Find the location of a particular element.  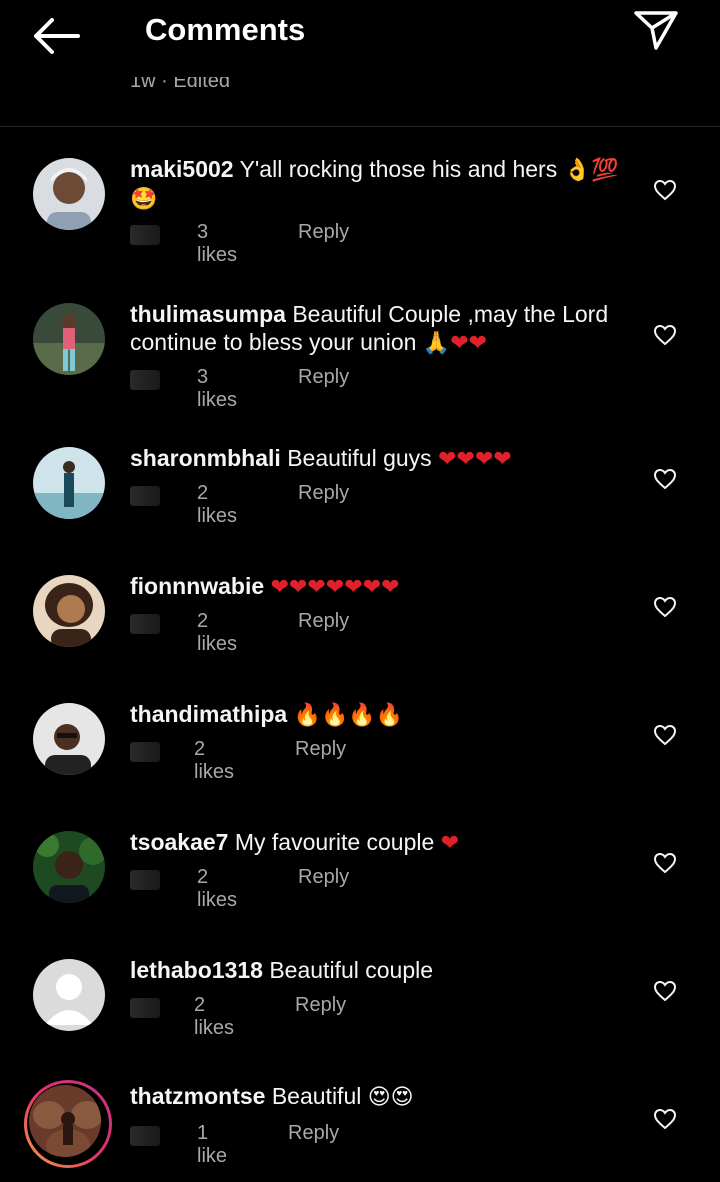

arrow-left-icon is located at coordinates (56, 36).